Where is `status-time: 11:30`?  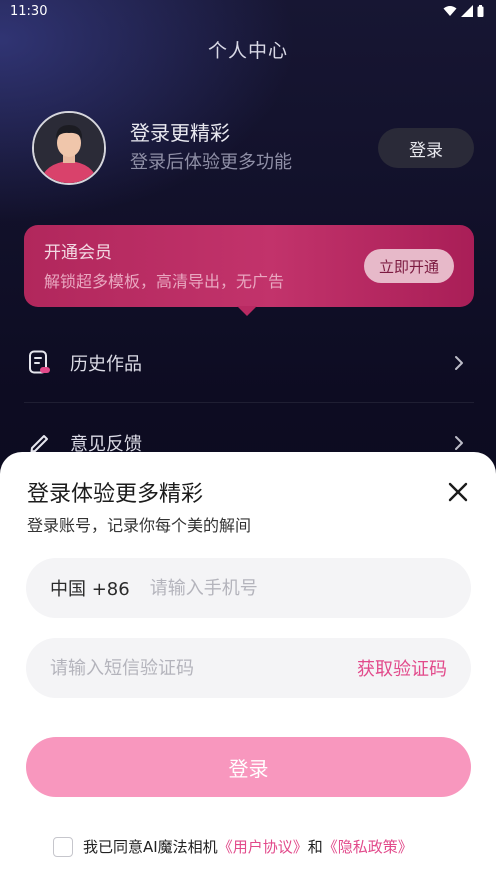 status-time: 11:30 is located at coordinates (29, 11).